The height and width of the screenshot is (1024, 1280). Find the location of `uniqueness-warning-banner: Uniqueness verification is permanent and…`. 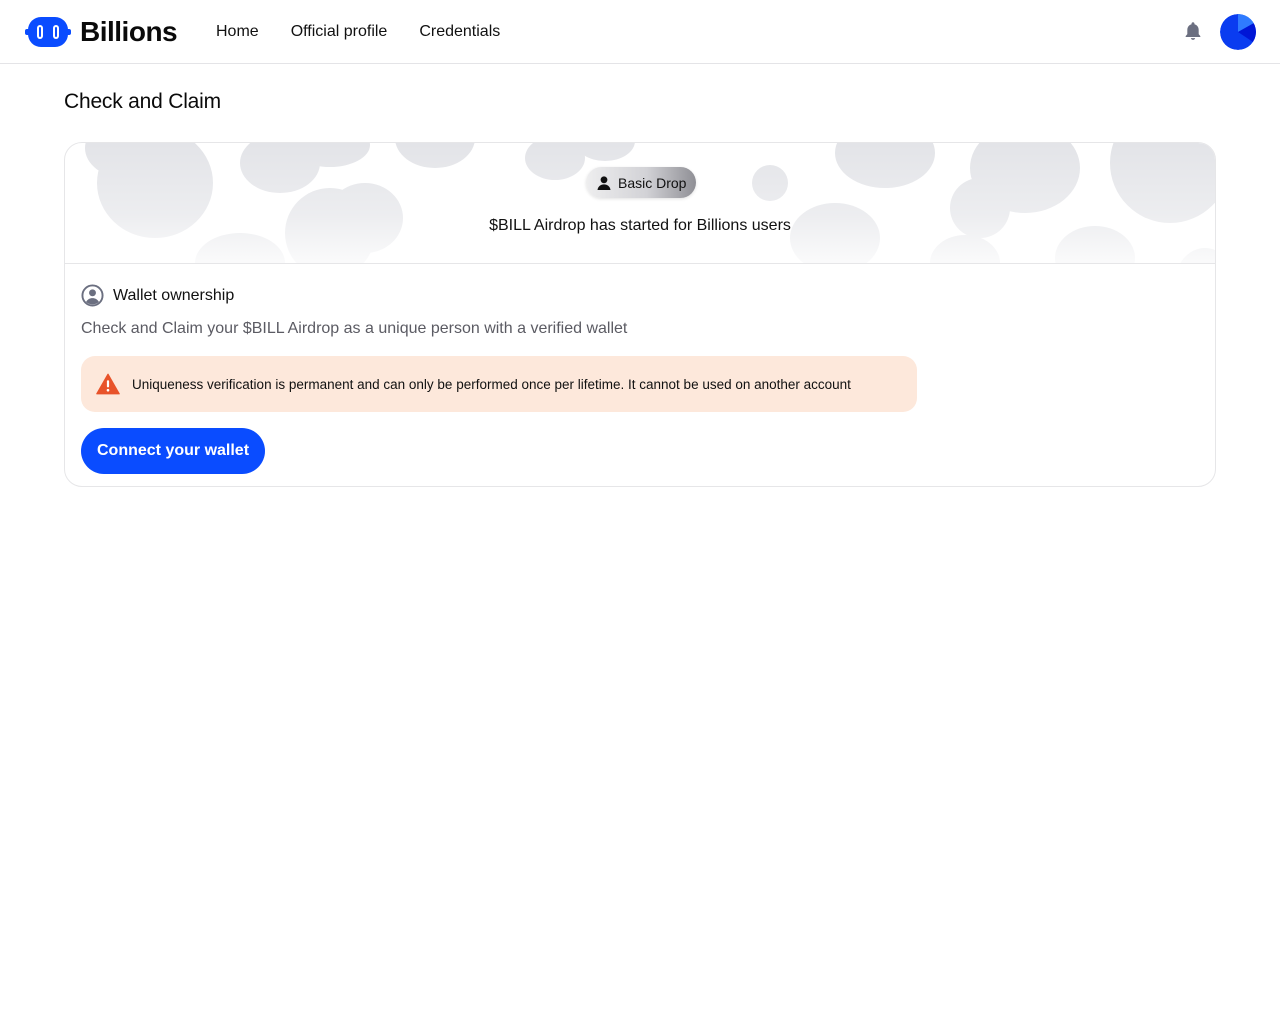

uniqueness-warning-banner: Uniqueness verification is permanent and… is located at coordinates (499, 384).